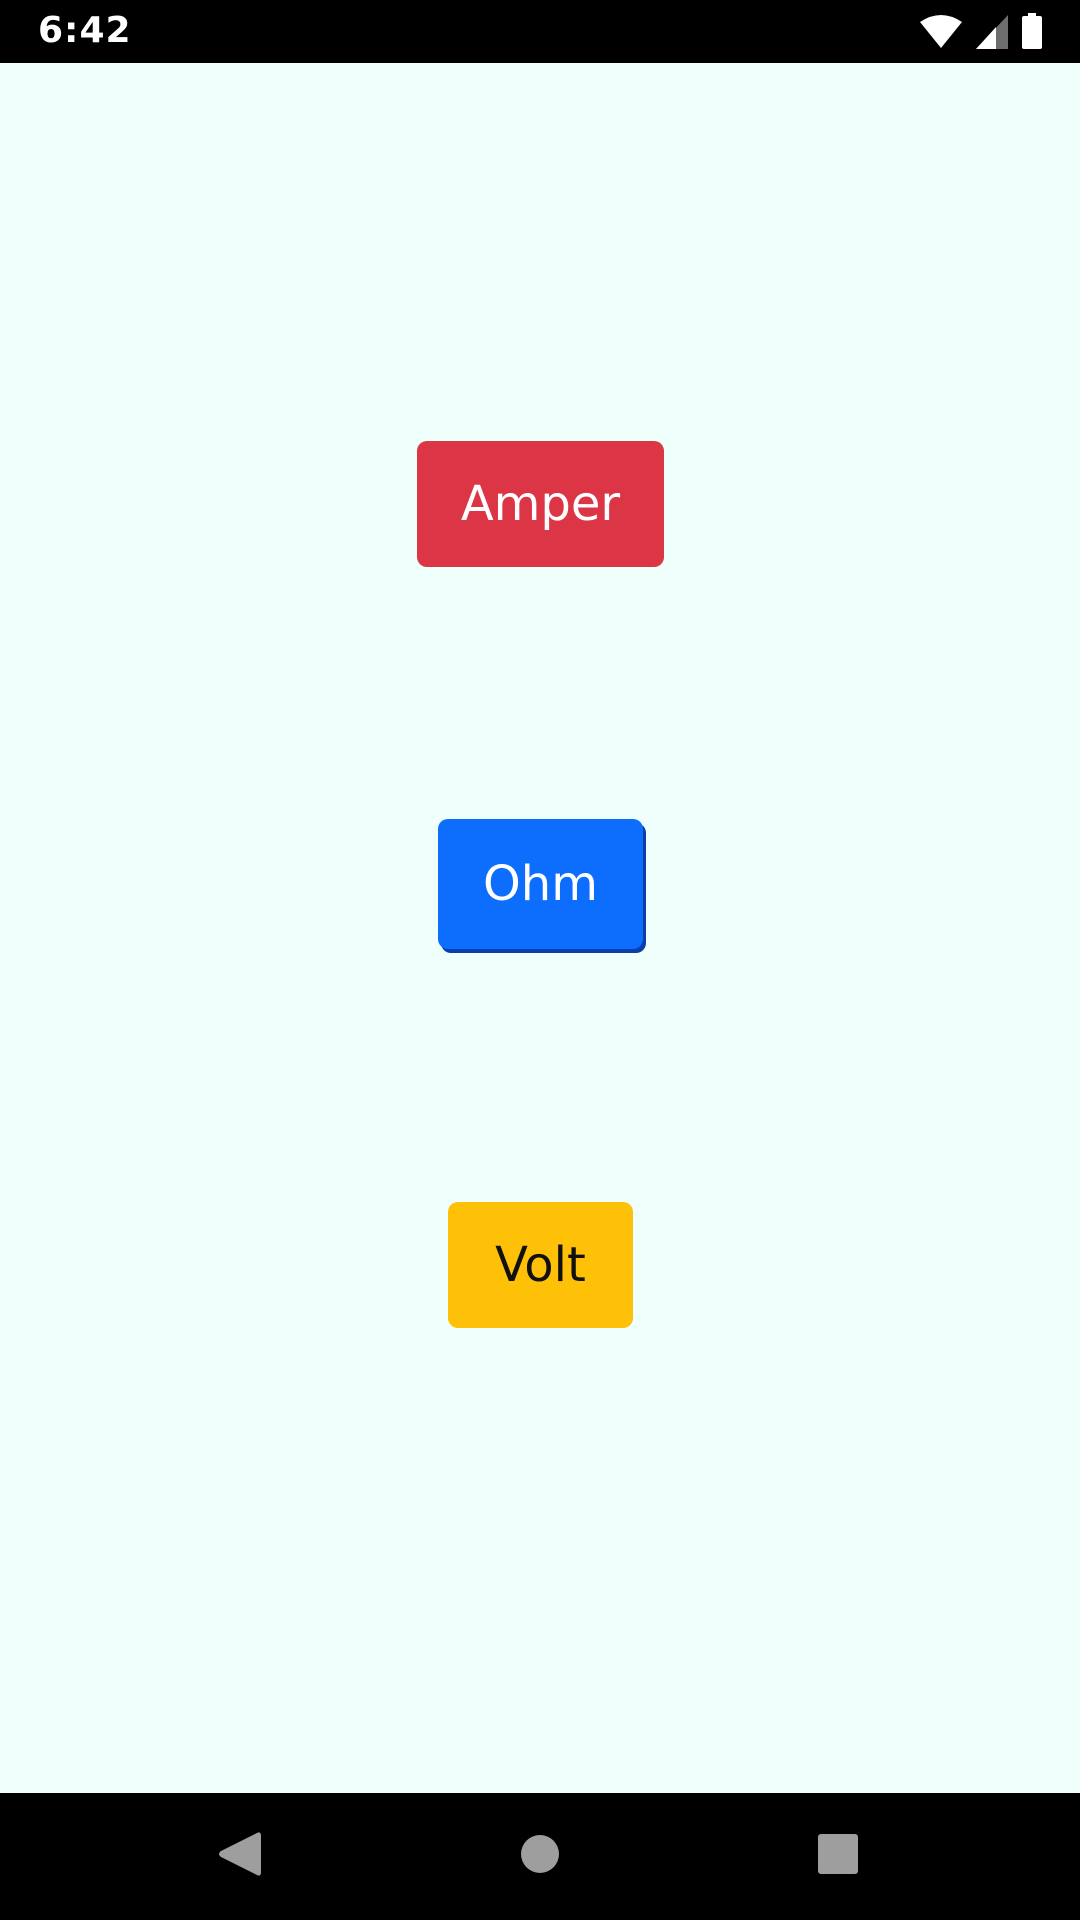  What do you see at coordinates (941, 32) in the screenshot?
I see `wifi-icon` at bounding box center [941, 32].